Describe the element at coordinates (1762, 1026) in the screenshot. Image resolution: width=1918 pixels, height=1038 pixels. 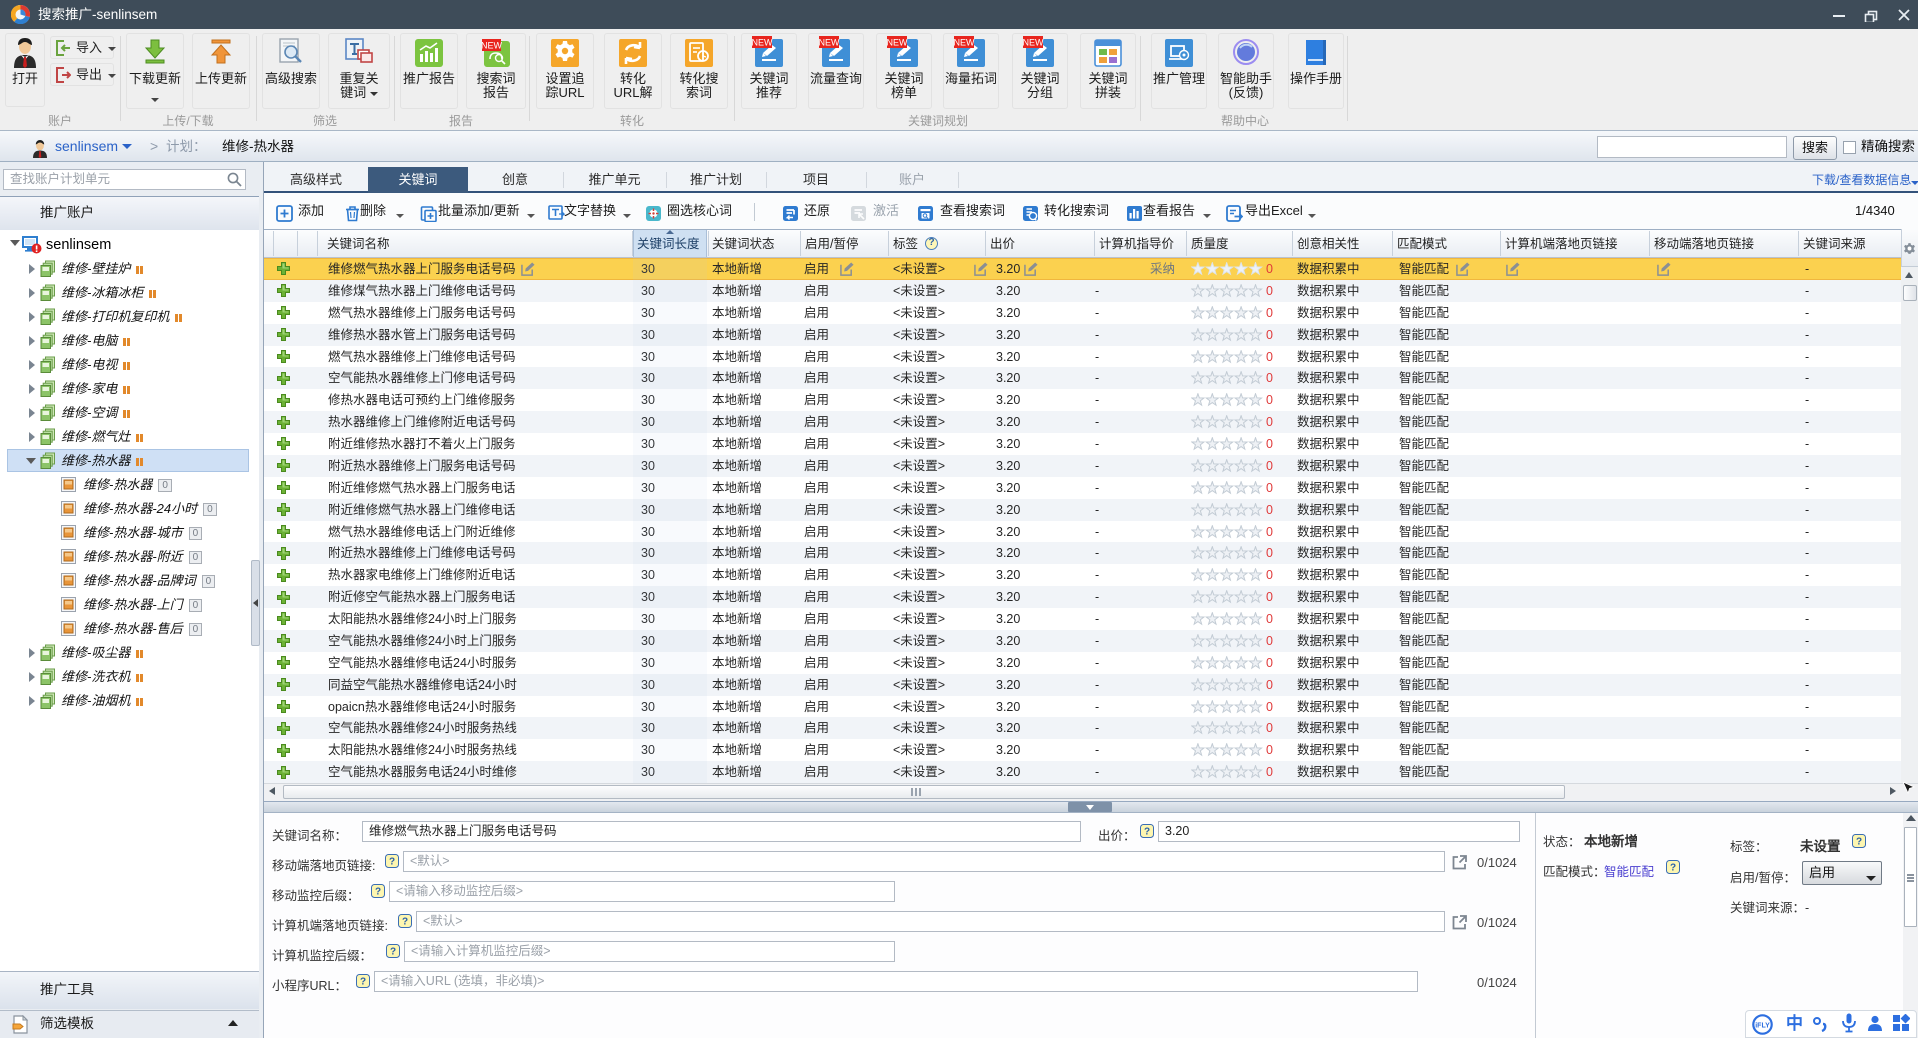
I see `svg-text: iFLY` at that location.